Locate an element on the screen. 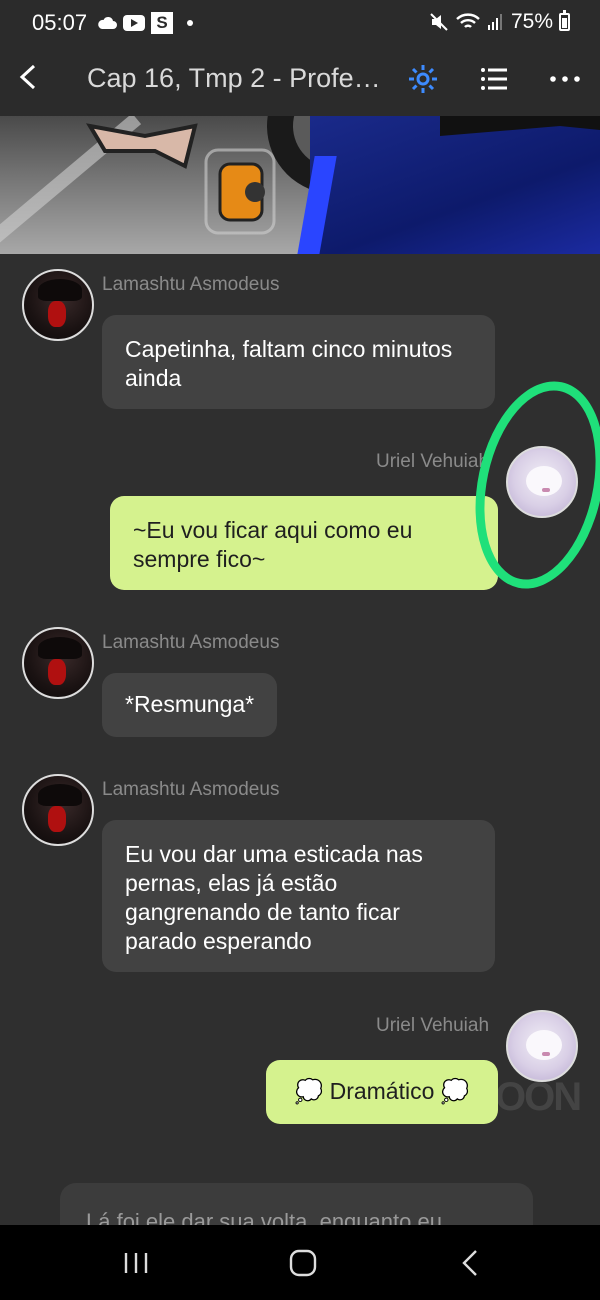  settings-gear-icon is located at coordinates (423, 79).